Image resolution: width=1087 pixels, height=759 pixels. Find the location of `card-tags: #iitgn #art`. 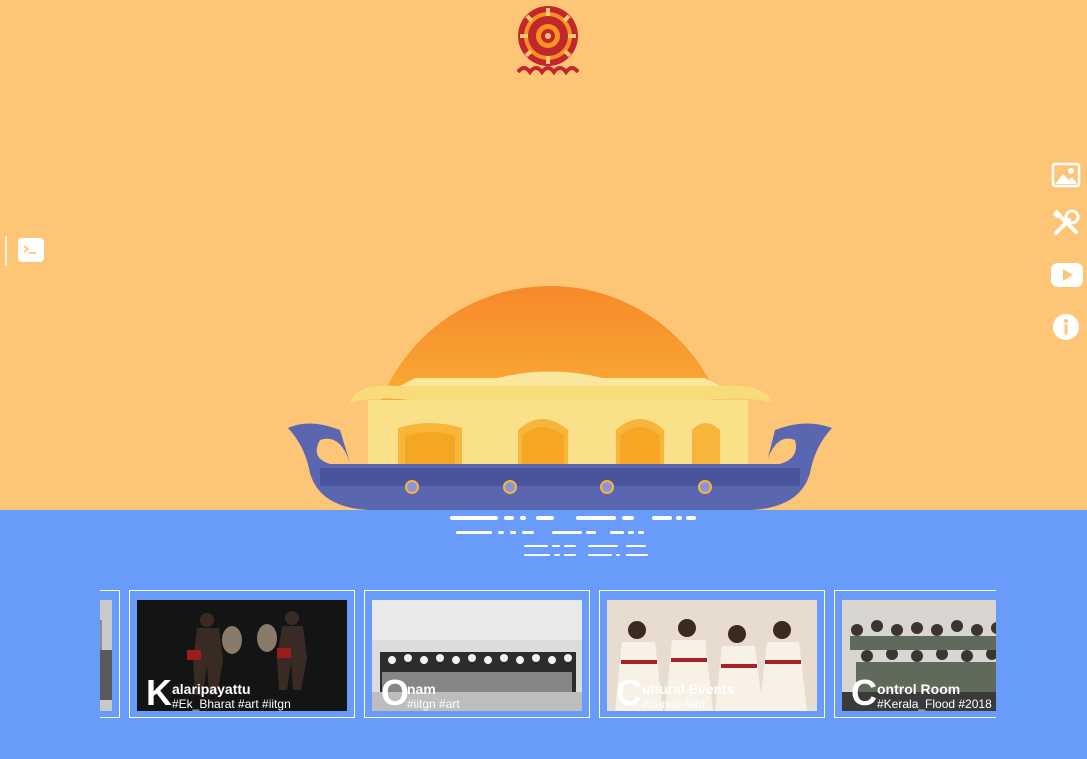

card-tags: #iitgn #art is located at coordinates (433, 704).